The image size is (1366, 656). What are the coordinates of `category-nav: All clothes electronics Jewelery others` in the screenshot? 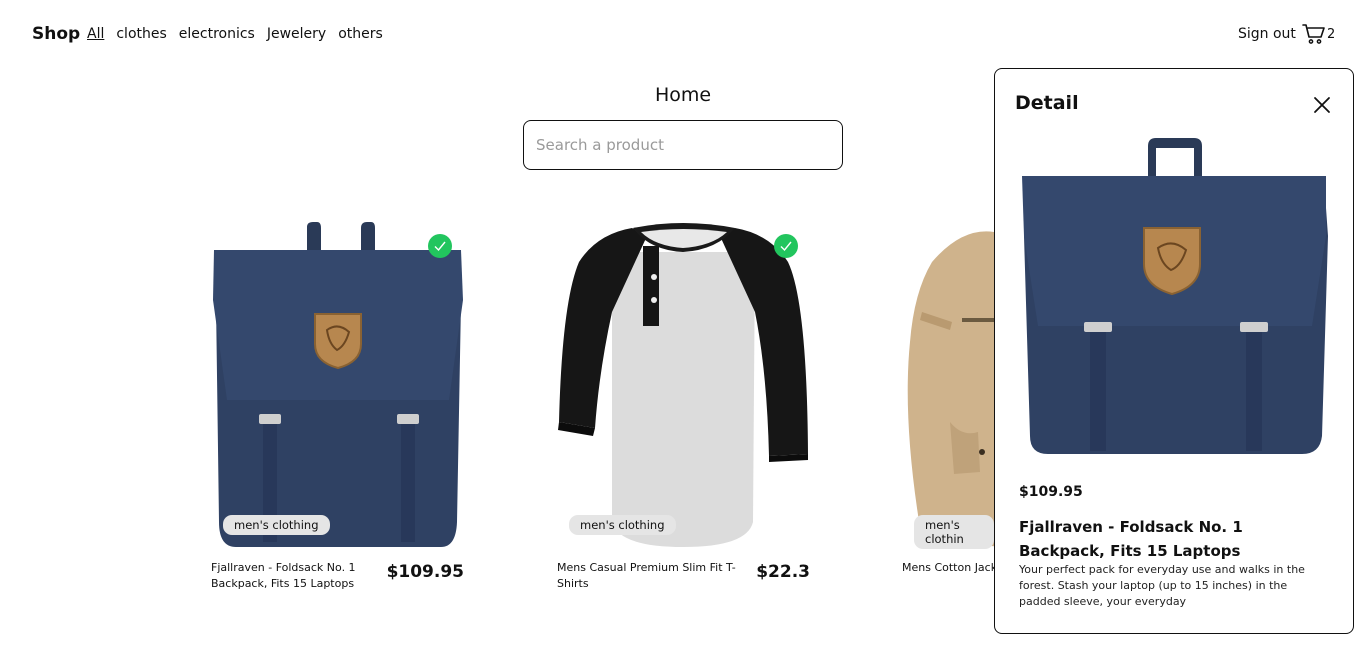 It's located at (241, 34).